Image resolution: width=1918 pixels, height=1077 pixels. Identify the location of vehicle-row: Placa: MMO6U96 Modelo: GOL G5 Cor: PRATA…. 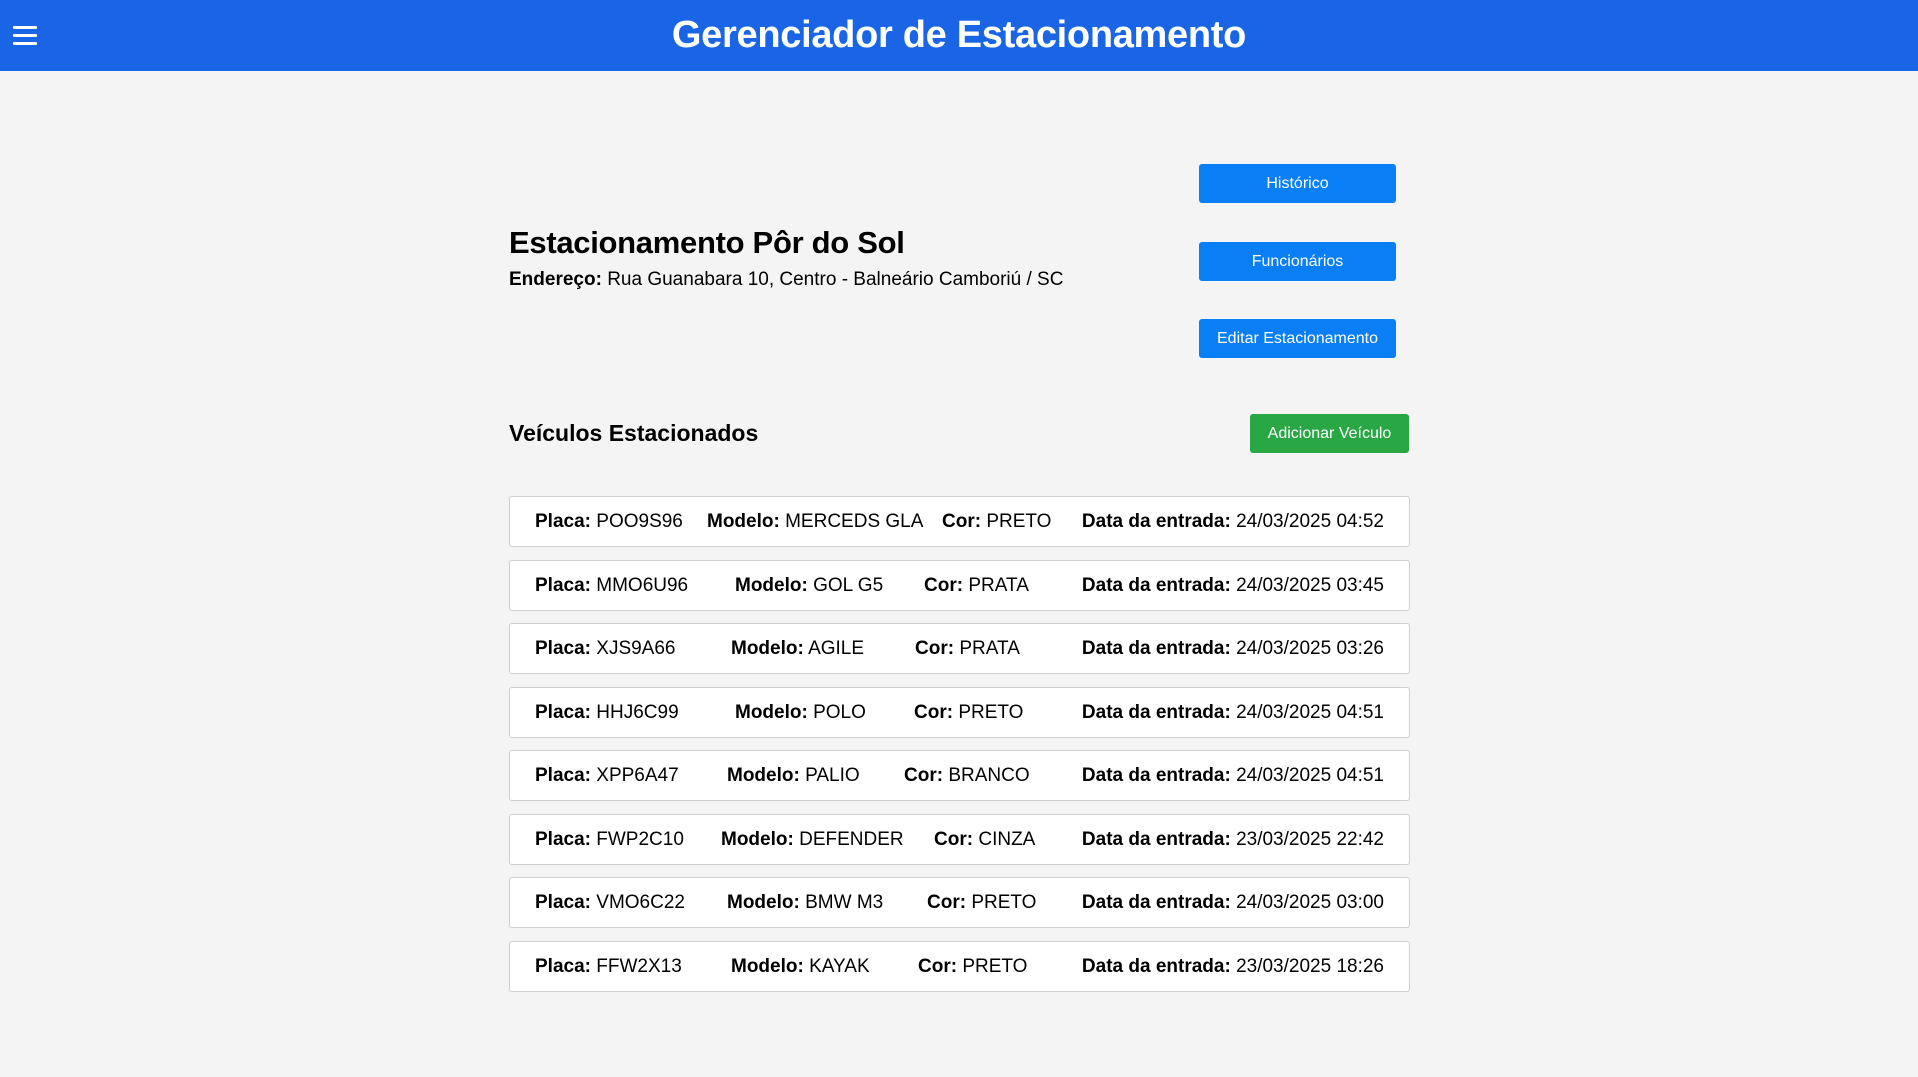
(959, 585).